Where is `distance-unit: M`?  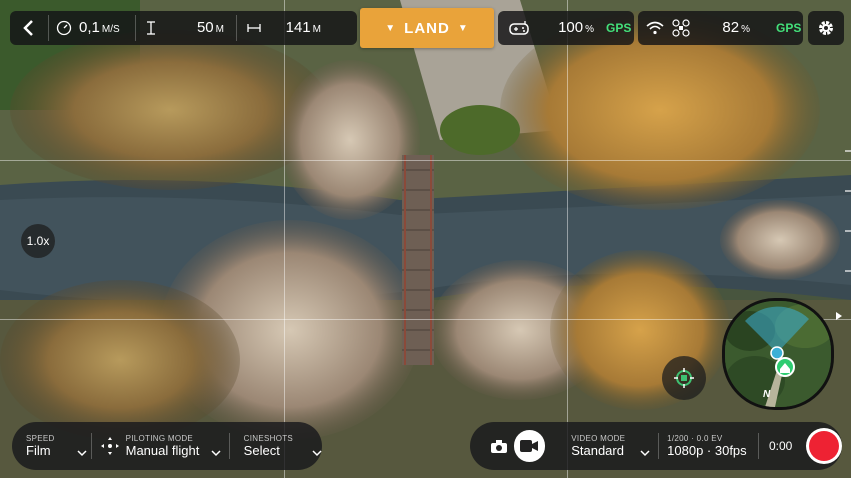 distance-unit: M is located at coordinates (316, 29).